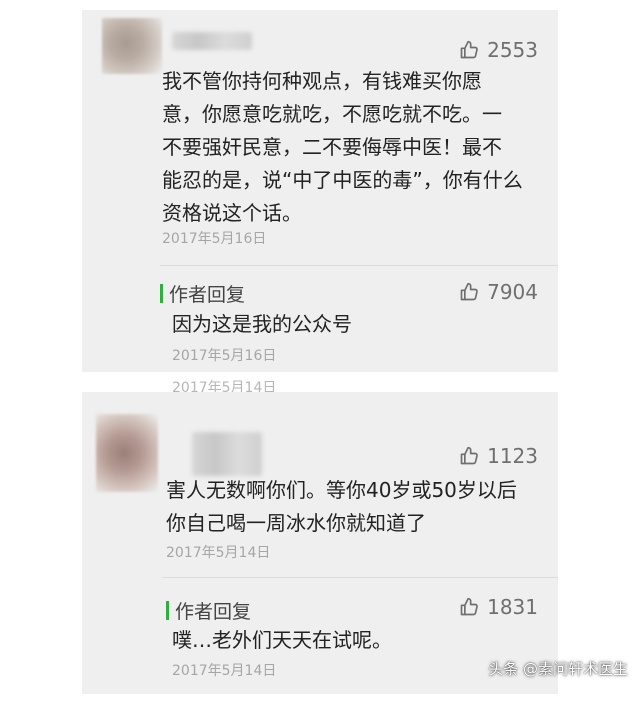 The width and height of the screenshot is (640, 701). What do you see at coordinates (282, 640) in the screenshot?
I see `reply-text: 噗…老外们天天在试呢。` at bounding box center [282, 640].